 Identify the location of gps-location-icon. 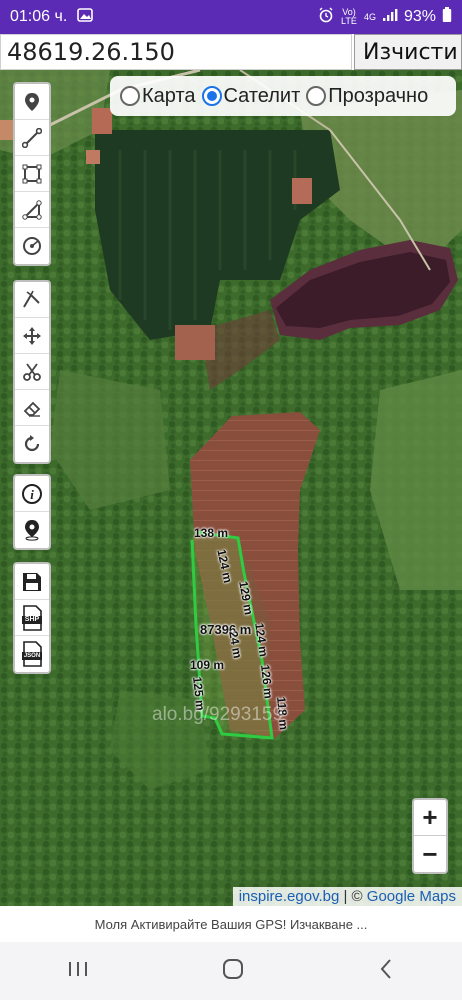
(32, 530).